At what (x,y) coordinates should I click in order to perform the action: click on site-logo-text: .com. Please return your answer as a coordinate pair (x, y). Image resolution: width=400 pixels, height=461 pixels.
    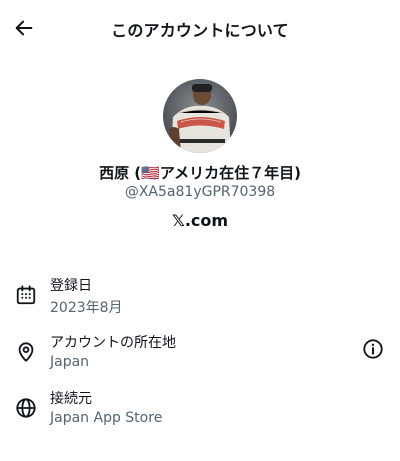
    Looking at the image, I should click on (206, 220).